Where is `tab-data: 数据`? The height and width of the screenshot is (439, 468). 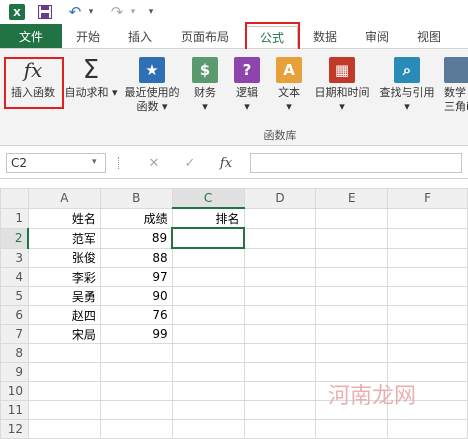
tab-data: 数据 is located at coordinates (325, 36).